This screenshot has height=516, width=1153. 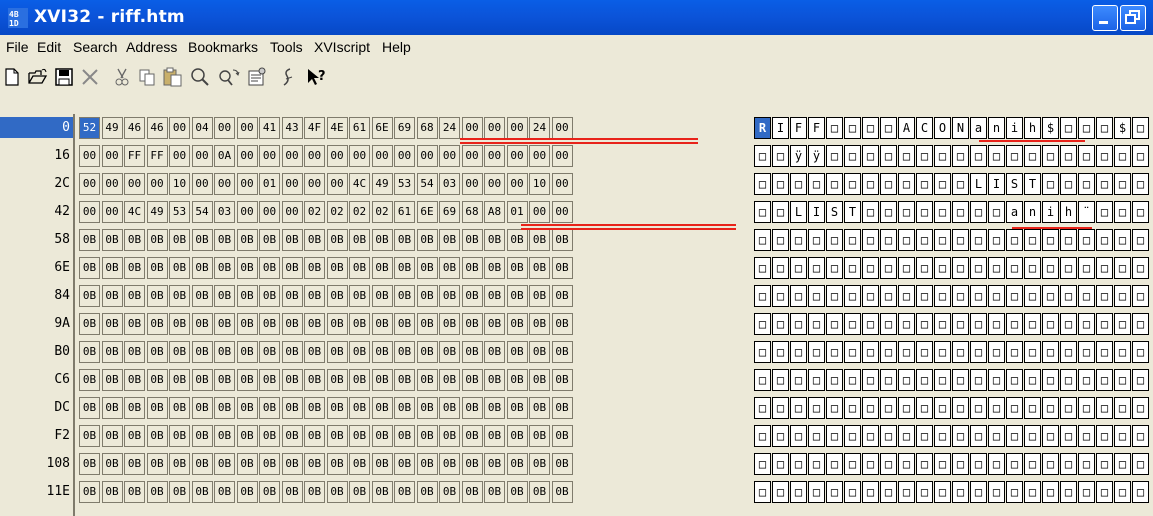 I want to click on hex-byte-cell: 69, so click(x=449, y=212).